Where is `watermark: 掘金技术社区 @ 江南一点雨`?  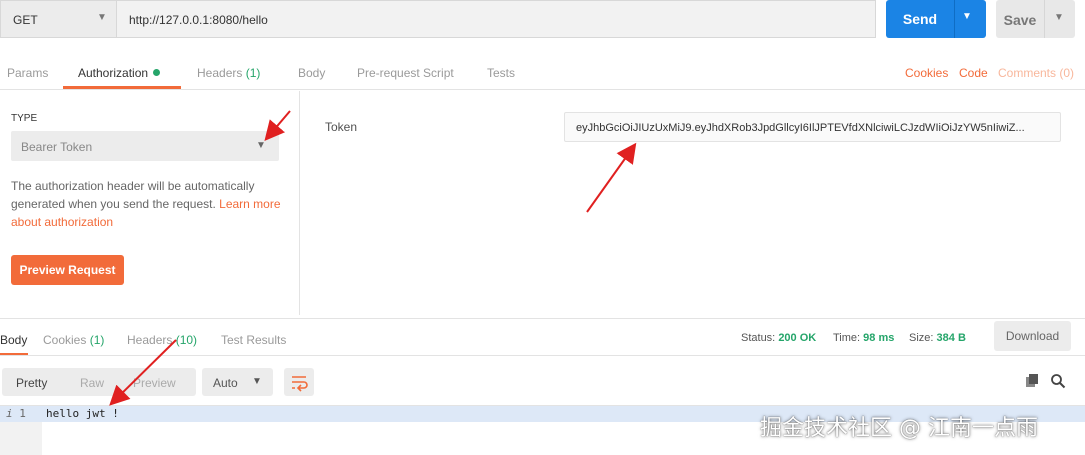
watermark: 掘金技术社区 @ 江南一点雨 is located at coordinates (899, 428).